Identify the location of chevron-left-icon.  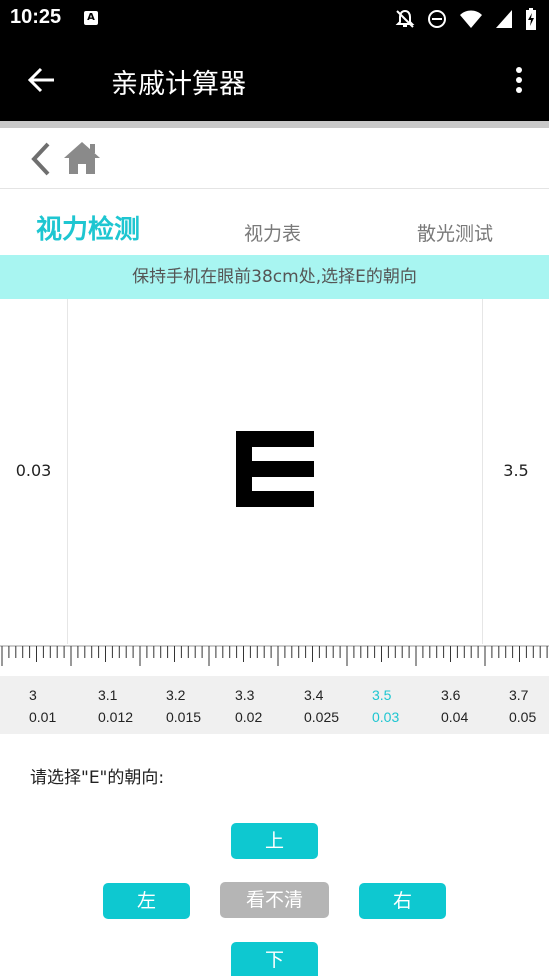
(42, 159).